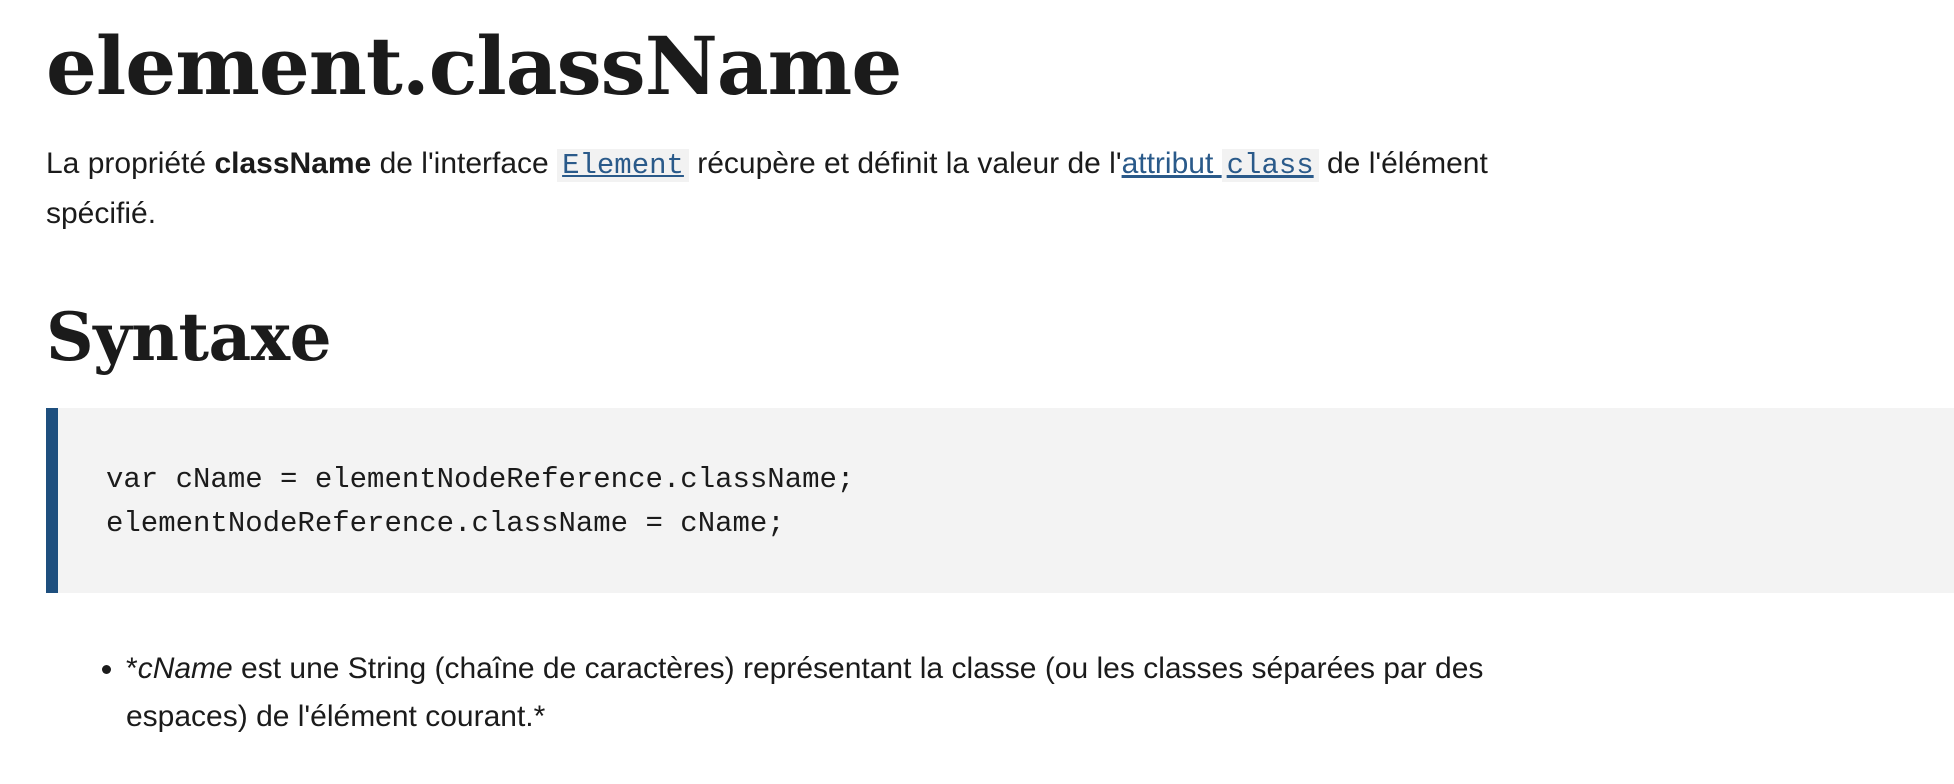  What do you see at coordinates (474, 66) in the screenshot?
I see `page-title: element.className` at bounding box center [474, 66].